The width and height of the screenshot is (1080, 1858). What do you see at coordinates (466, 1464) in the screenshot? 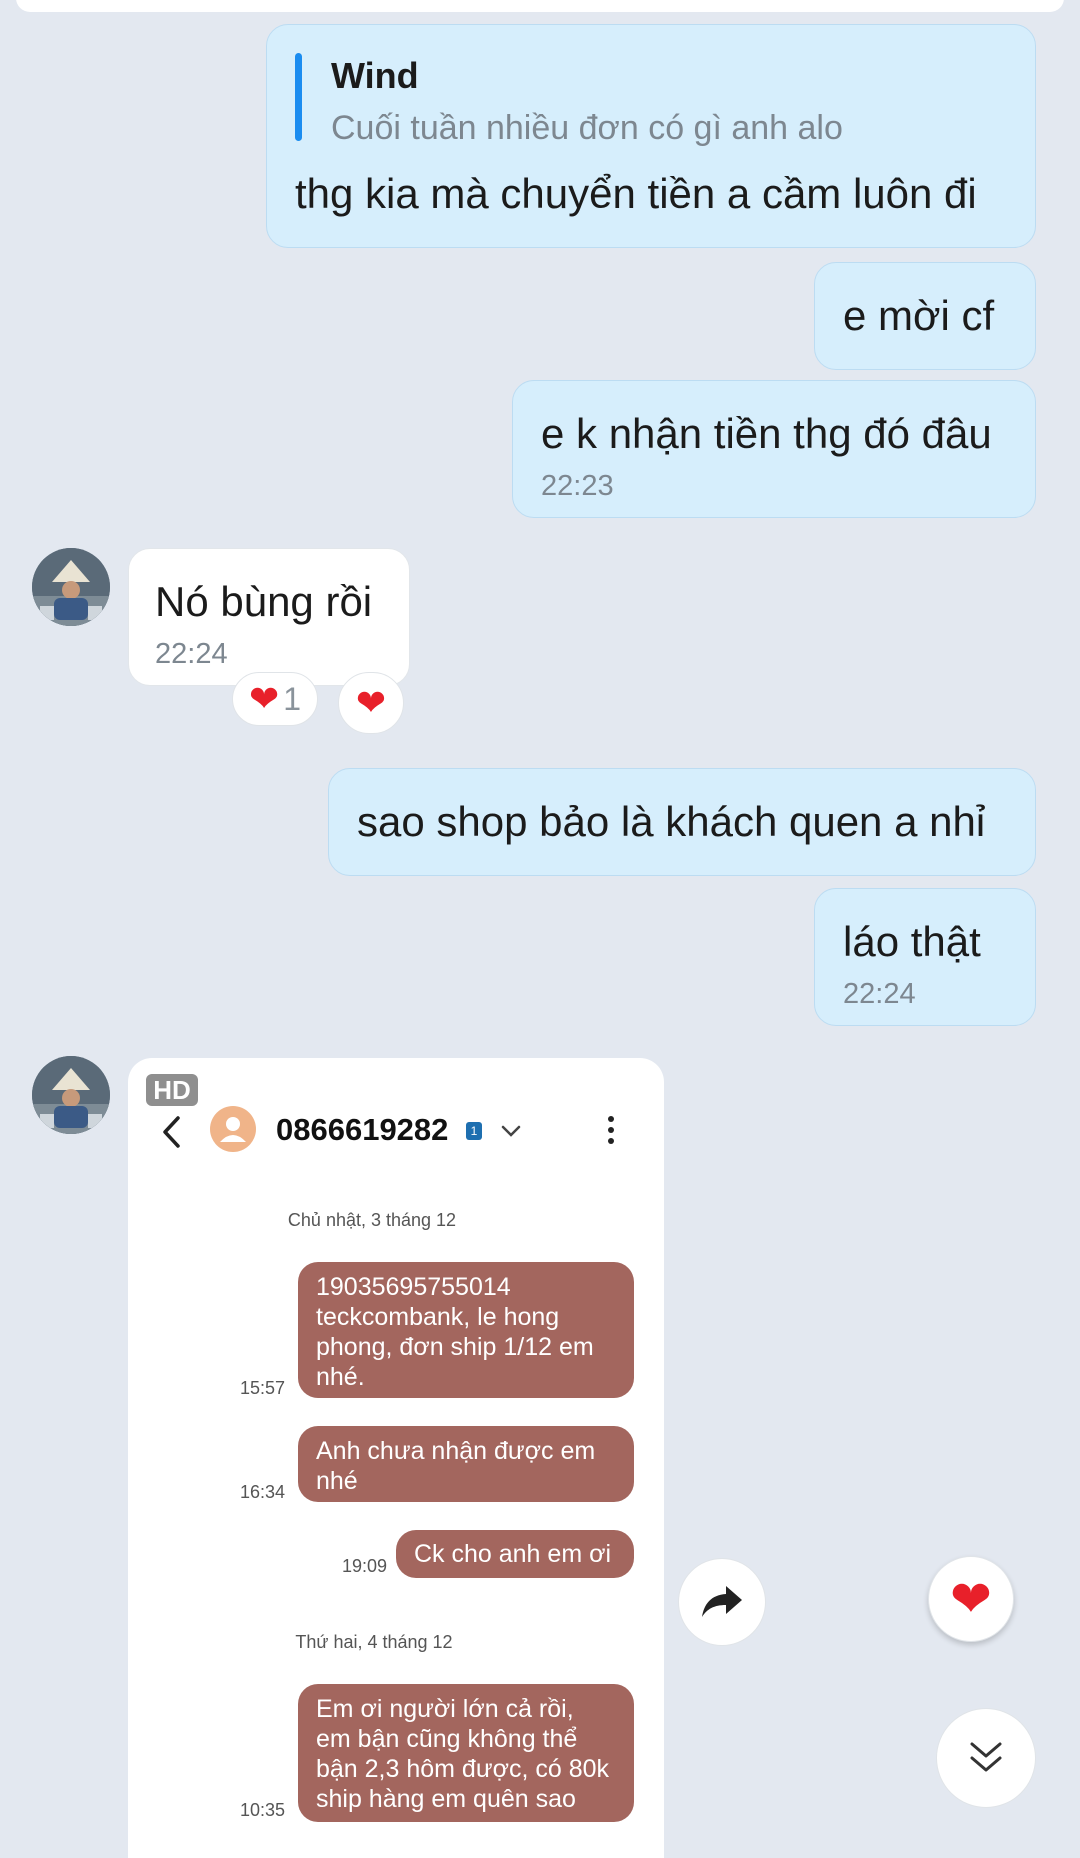
I see `sms-bubble: Anh chưa nhận được em nhé` at bounding box center [466, 1464].